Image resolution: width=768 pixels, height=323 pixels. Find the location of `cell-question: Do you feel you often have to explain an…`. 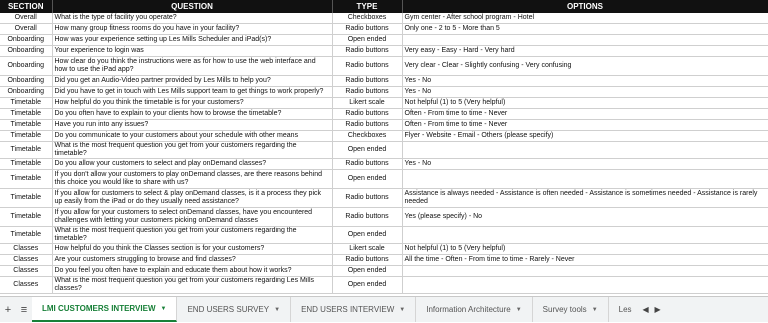

cell-question: Do you feel you often have to explain an… is located at coordinates (192, 271).